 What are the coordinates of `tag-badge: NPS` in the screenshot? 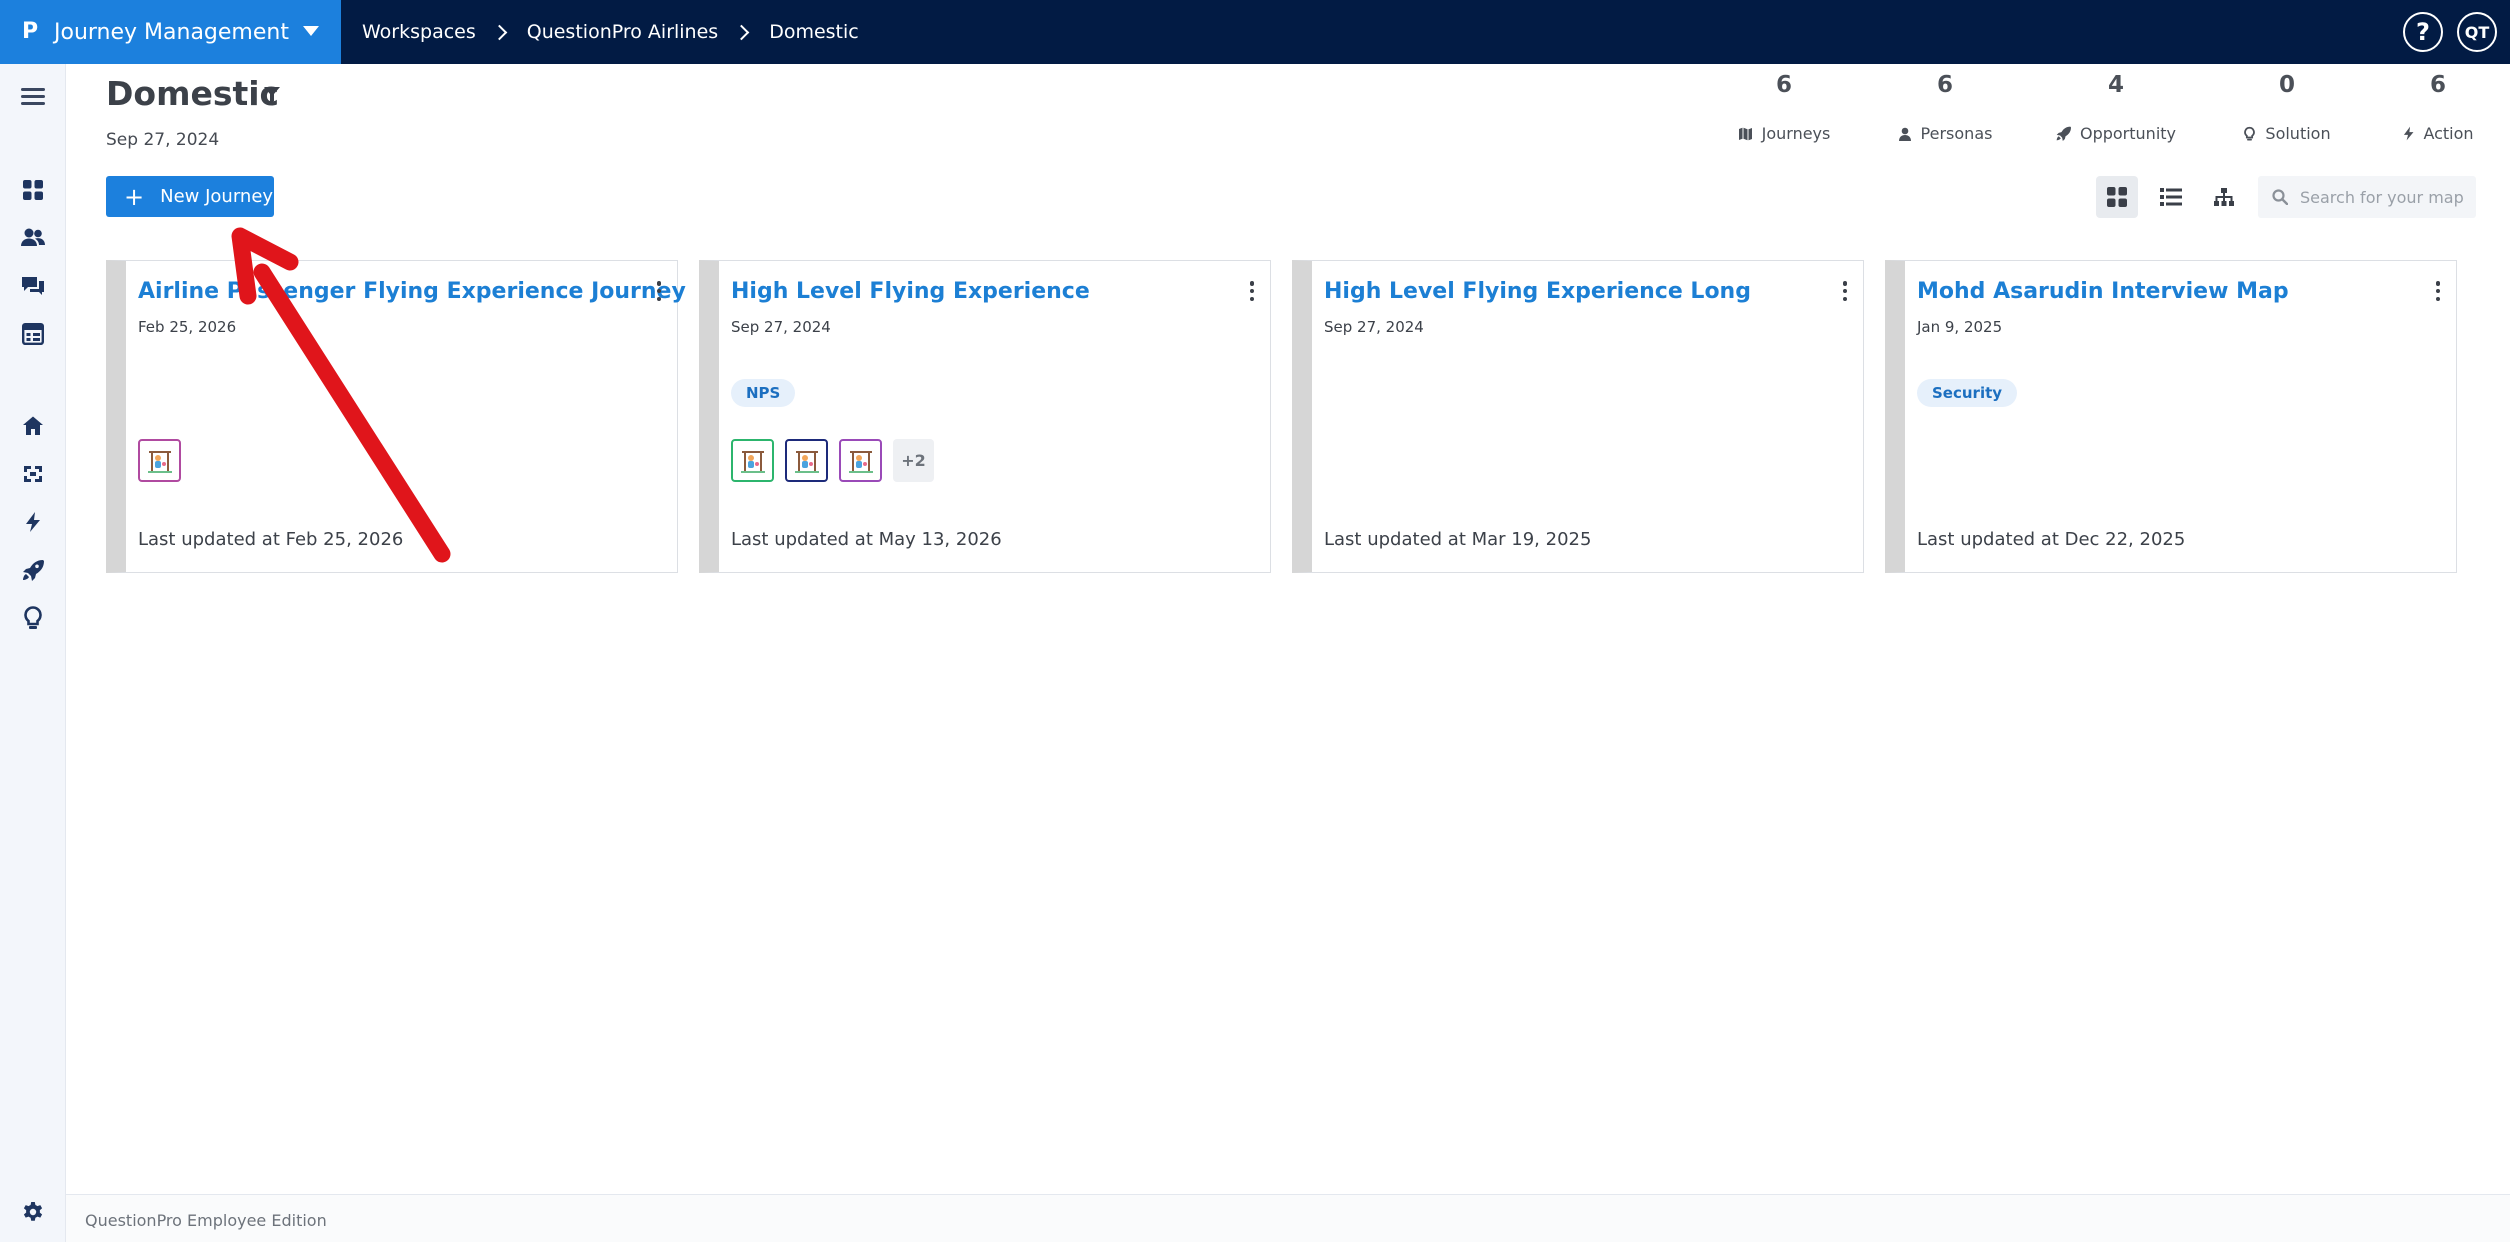 It's located at (763, 393).